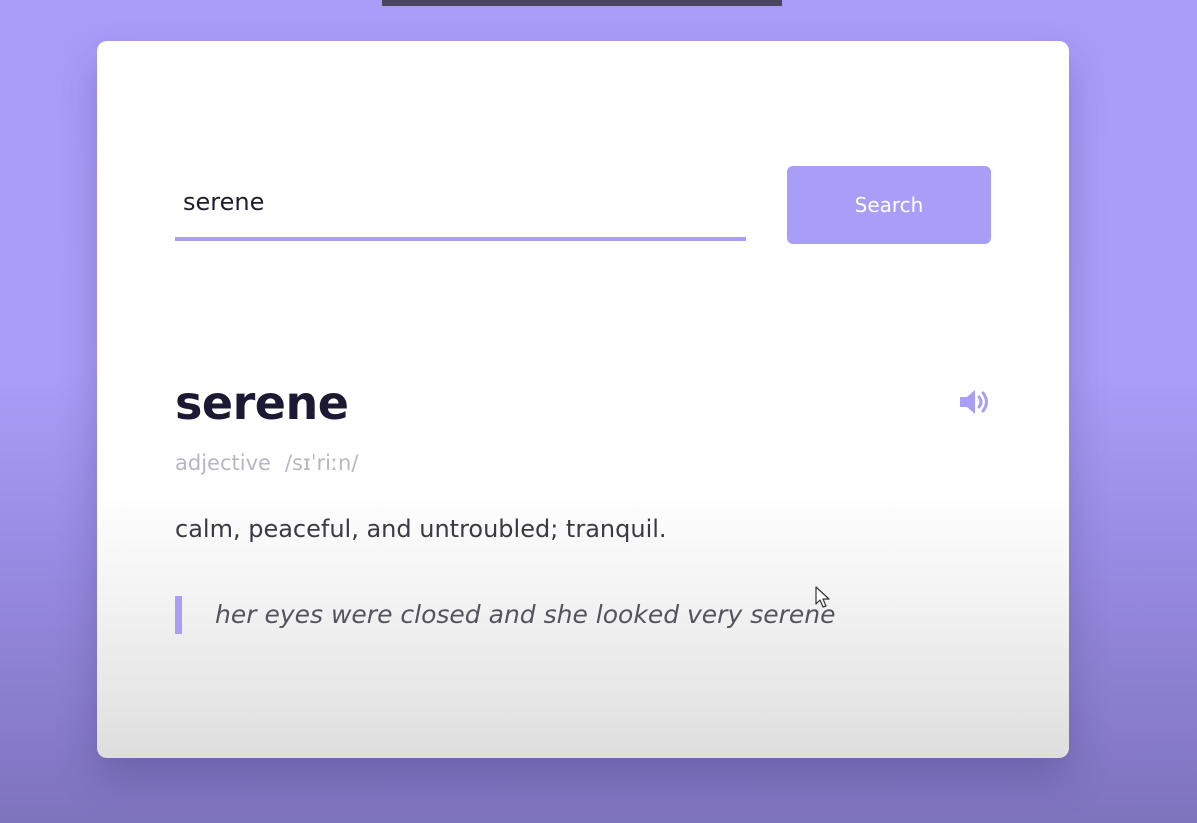 The height and width of the screenshot is (823, 1197). What do you see at coordinates (223, 463) in the screenshot?
I see `part-of-speech: adjective` at bounding box center [223, 463].